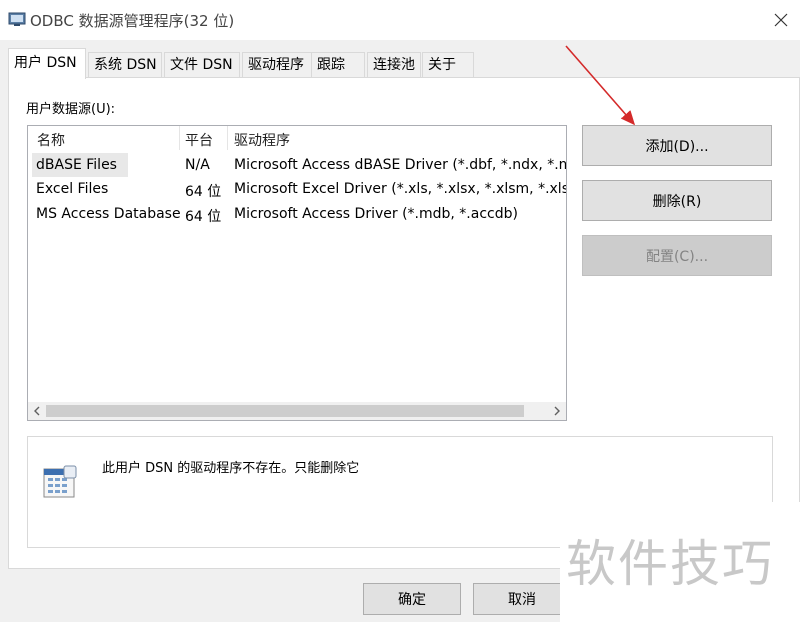  What do you see at coordinates (51, 140) in the screenshot?
I see `column-header-name: 名称` at bounding box center [51, 140].